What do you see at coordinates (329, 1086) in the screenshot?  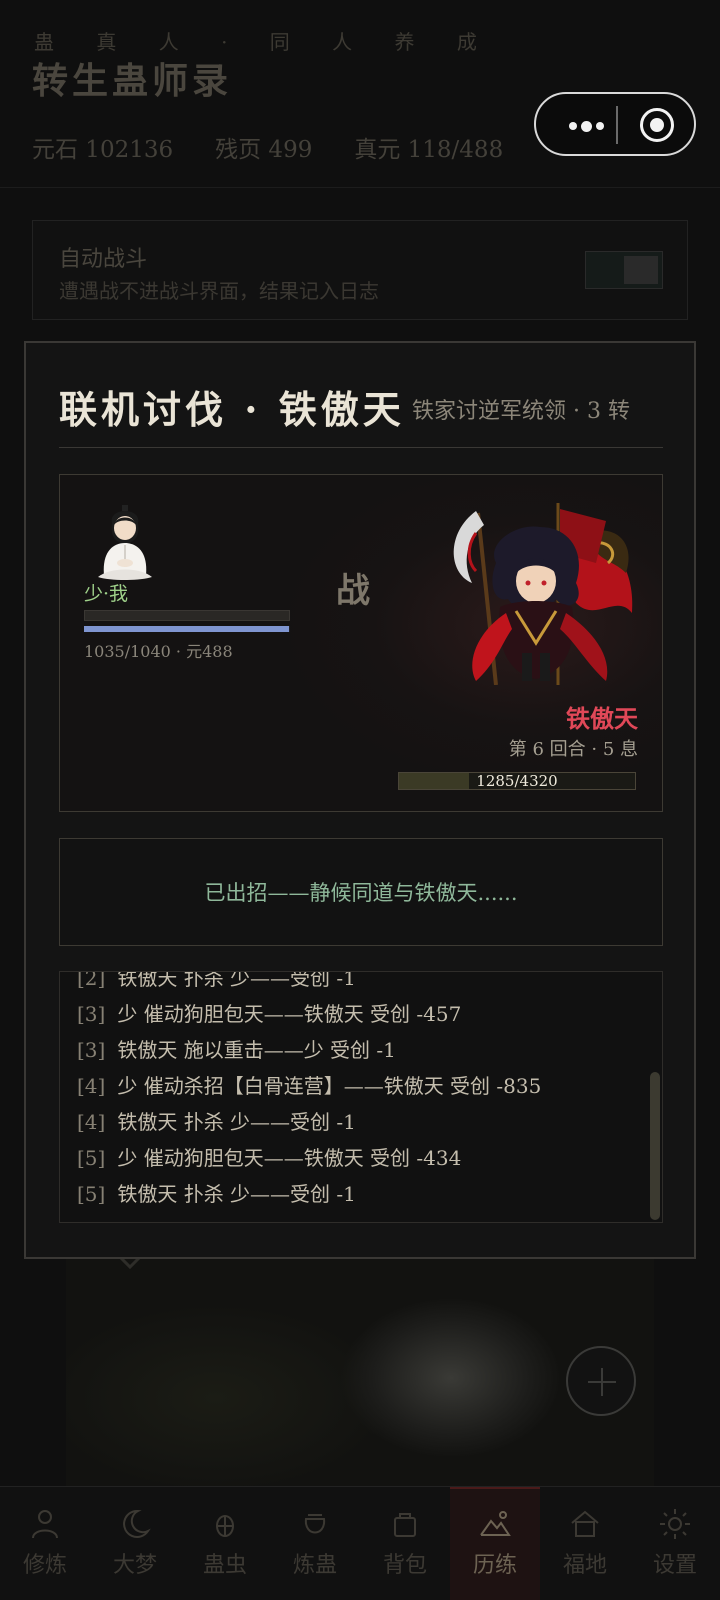 I see `log-text: 少 催动杀招【白骨连营】——铁傲天 受创 -835` at bounding box center [329, 1086].